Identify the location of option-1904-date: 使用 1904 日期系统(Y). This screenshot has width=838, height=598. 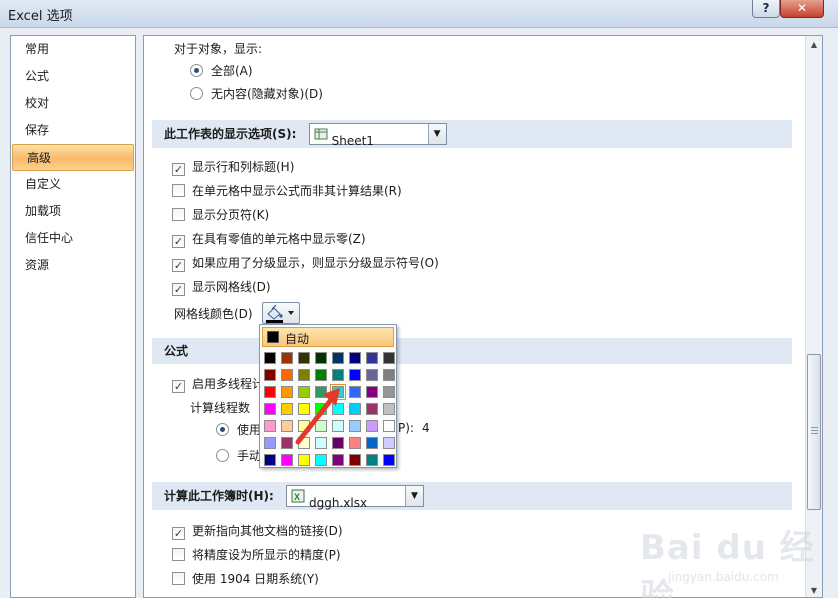
(245, 578).